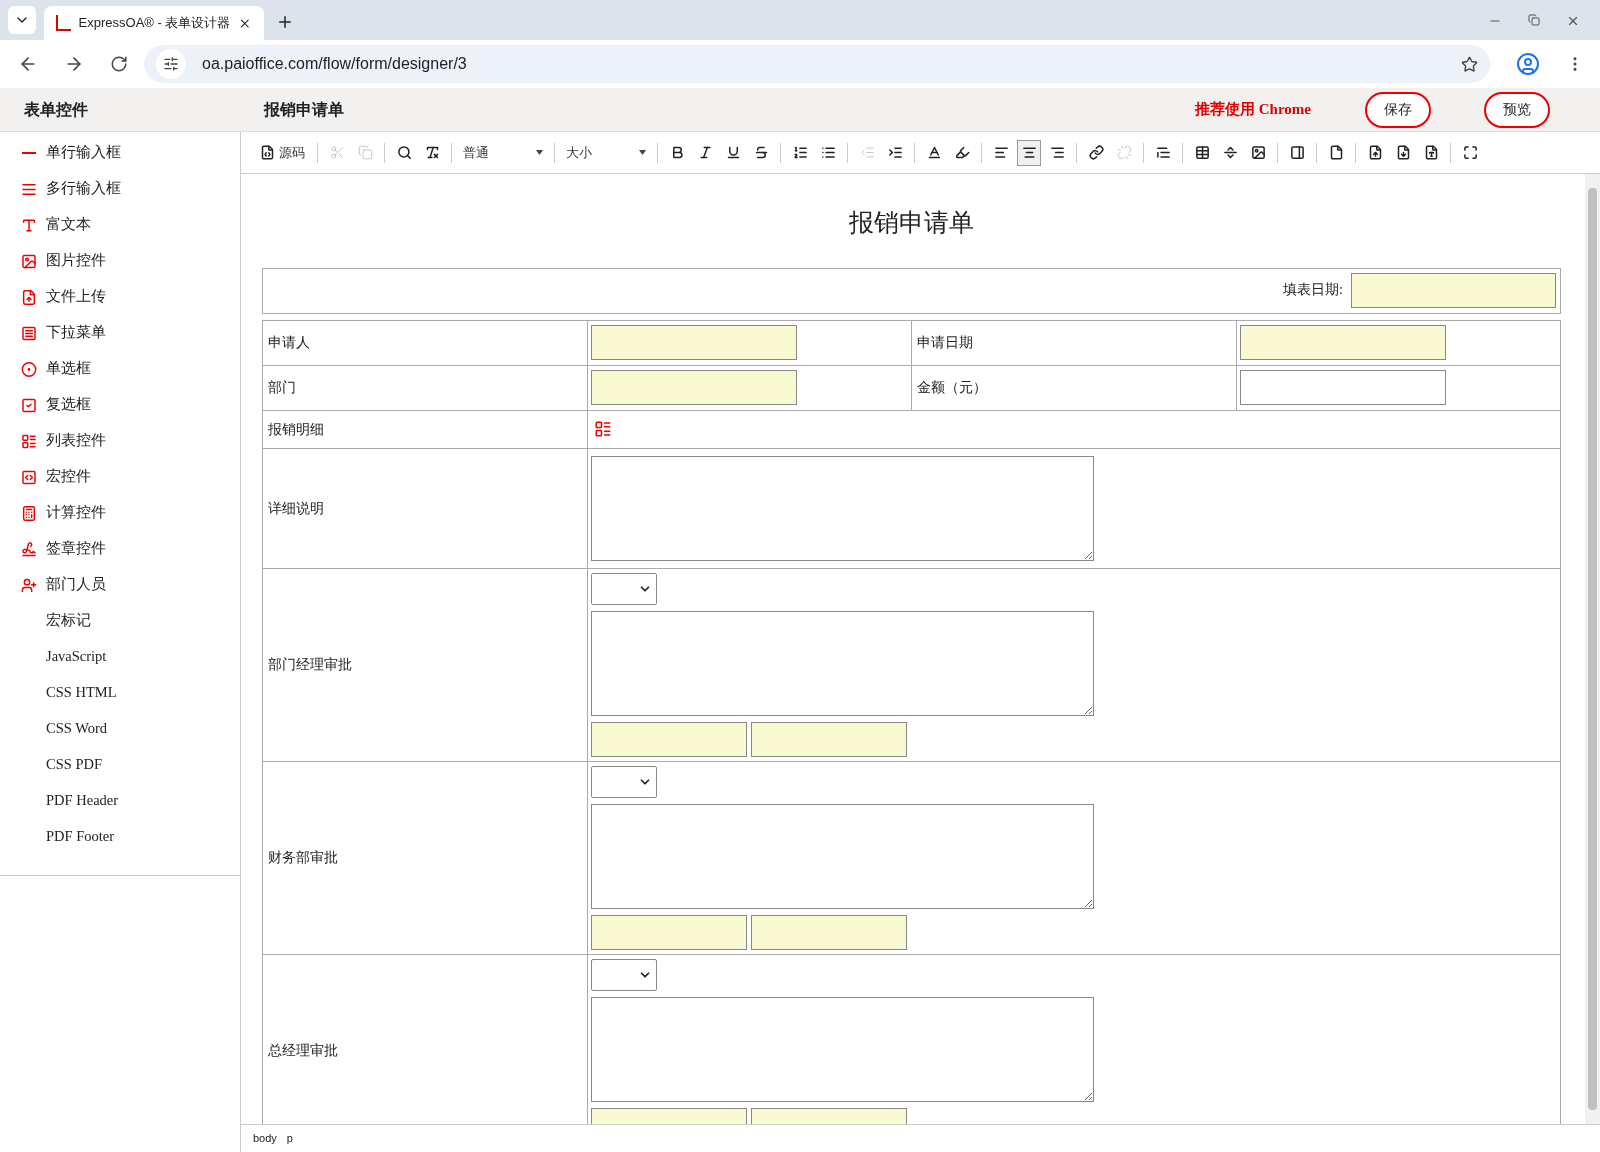 The width and height of the screenshot is (1600, 1152). What do you see at coordinates (120, 621) in the screenshot?
I see `sidebar-item: 宏标记` at bounding box center [120, 621].